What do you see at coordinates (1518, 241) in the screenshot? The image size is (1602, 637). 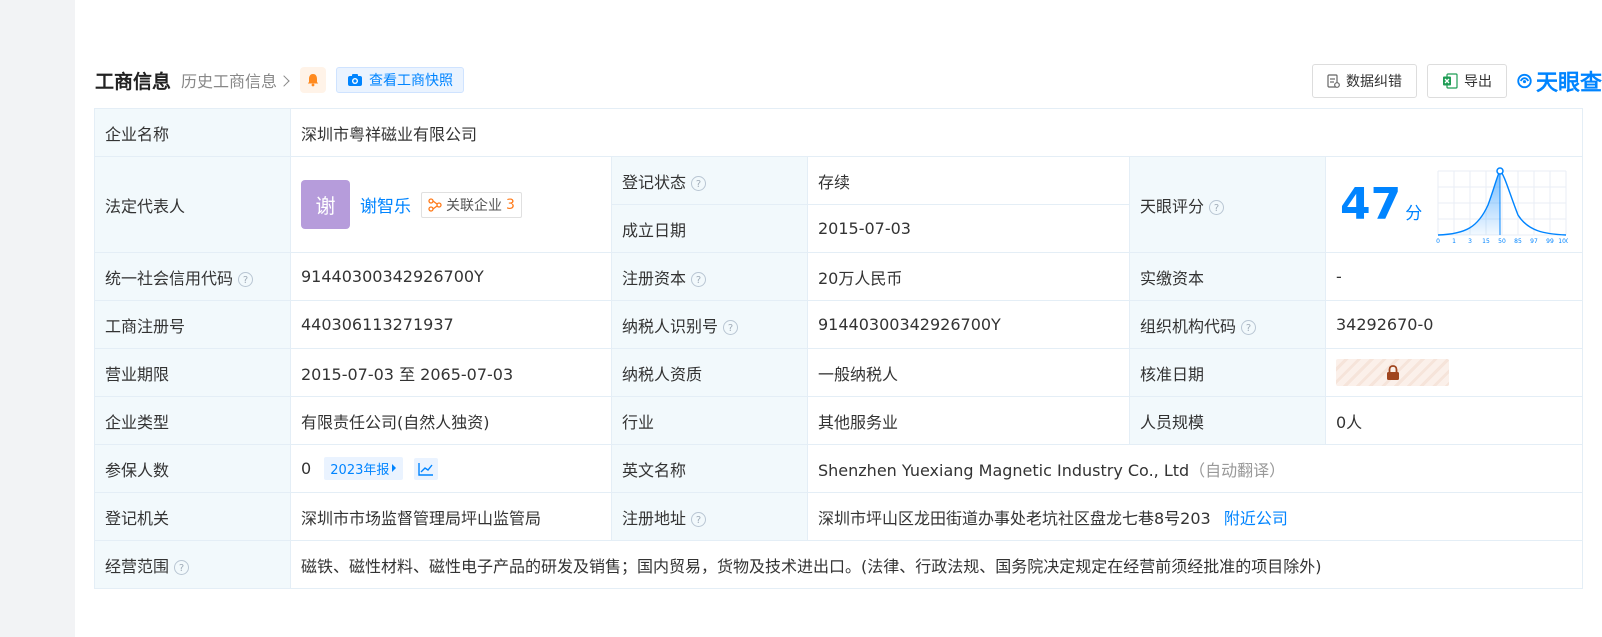 I see `score-tick: 85` at bounding box center [1518, 241].